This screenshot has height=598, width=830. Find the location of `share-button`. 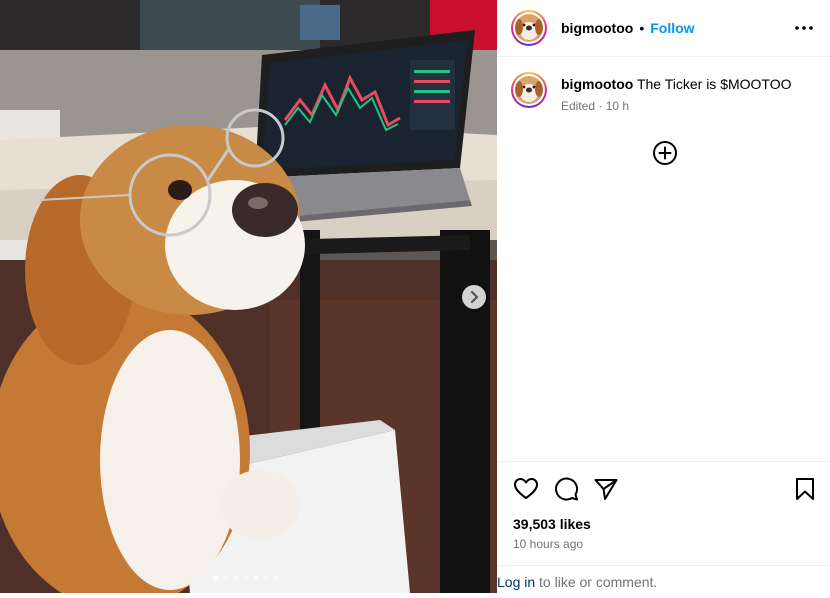

share-button is located at coordinates (606, 489).